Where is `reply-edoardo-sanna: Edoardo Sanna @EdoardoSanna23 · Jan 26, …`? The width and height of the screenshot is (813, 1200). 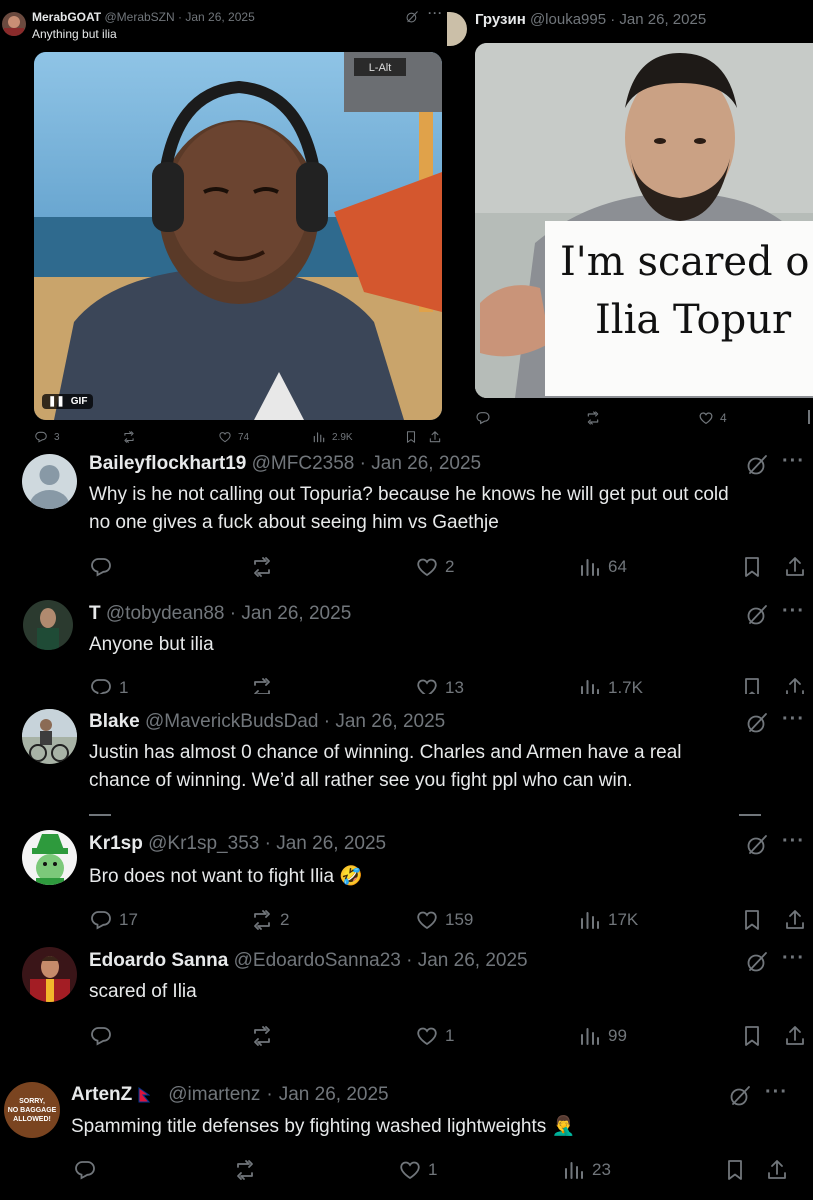 reply-edoardo-sanna: Edoardo Sanna @EdoardoSanna23 · Jan 26, … is located at coordinates (406, 999).